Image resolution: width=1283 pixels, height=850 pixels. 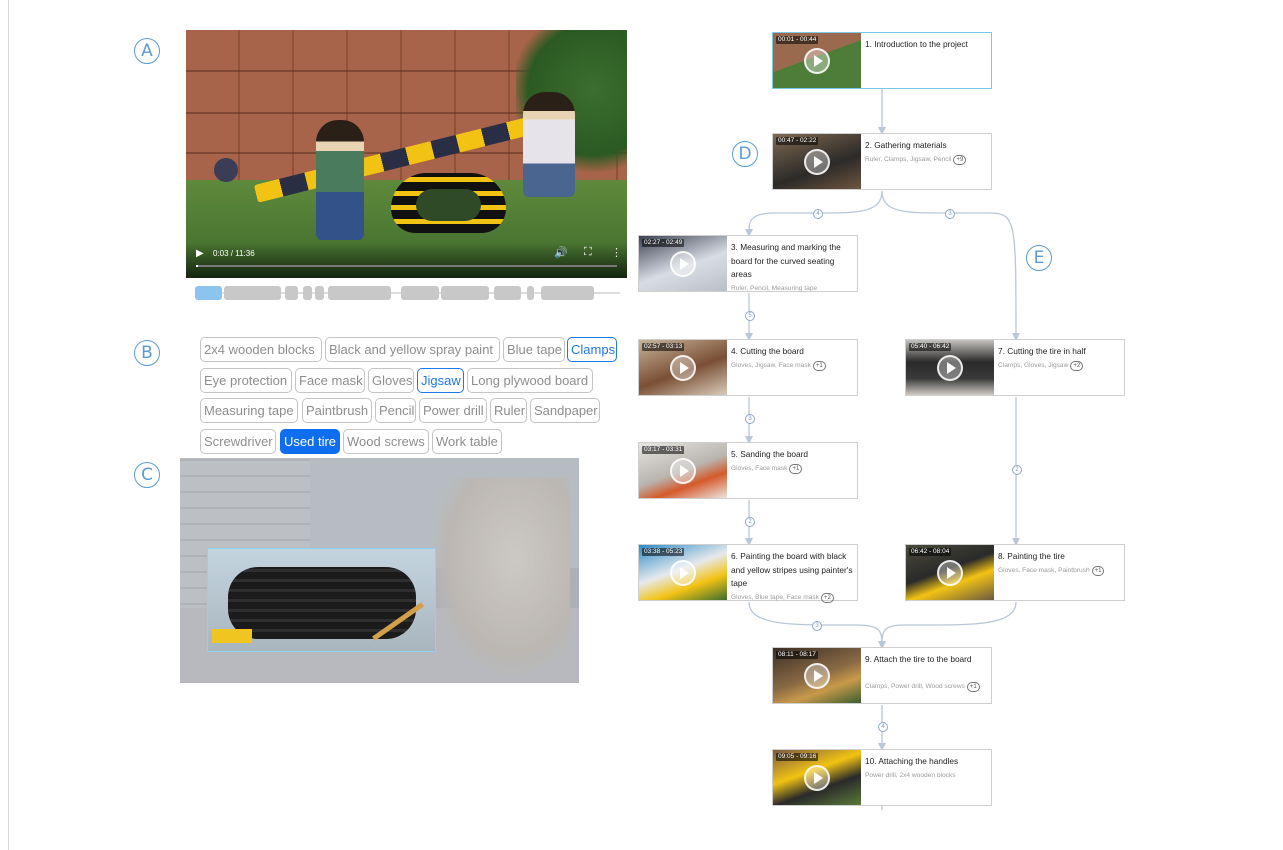 What do you see at coordinates (1061, 570) in the screenshot?
I see `step-tools: Gloves, Face mask, Paintbrush +1` at bounding box center [1061, 570].